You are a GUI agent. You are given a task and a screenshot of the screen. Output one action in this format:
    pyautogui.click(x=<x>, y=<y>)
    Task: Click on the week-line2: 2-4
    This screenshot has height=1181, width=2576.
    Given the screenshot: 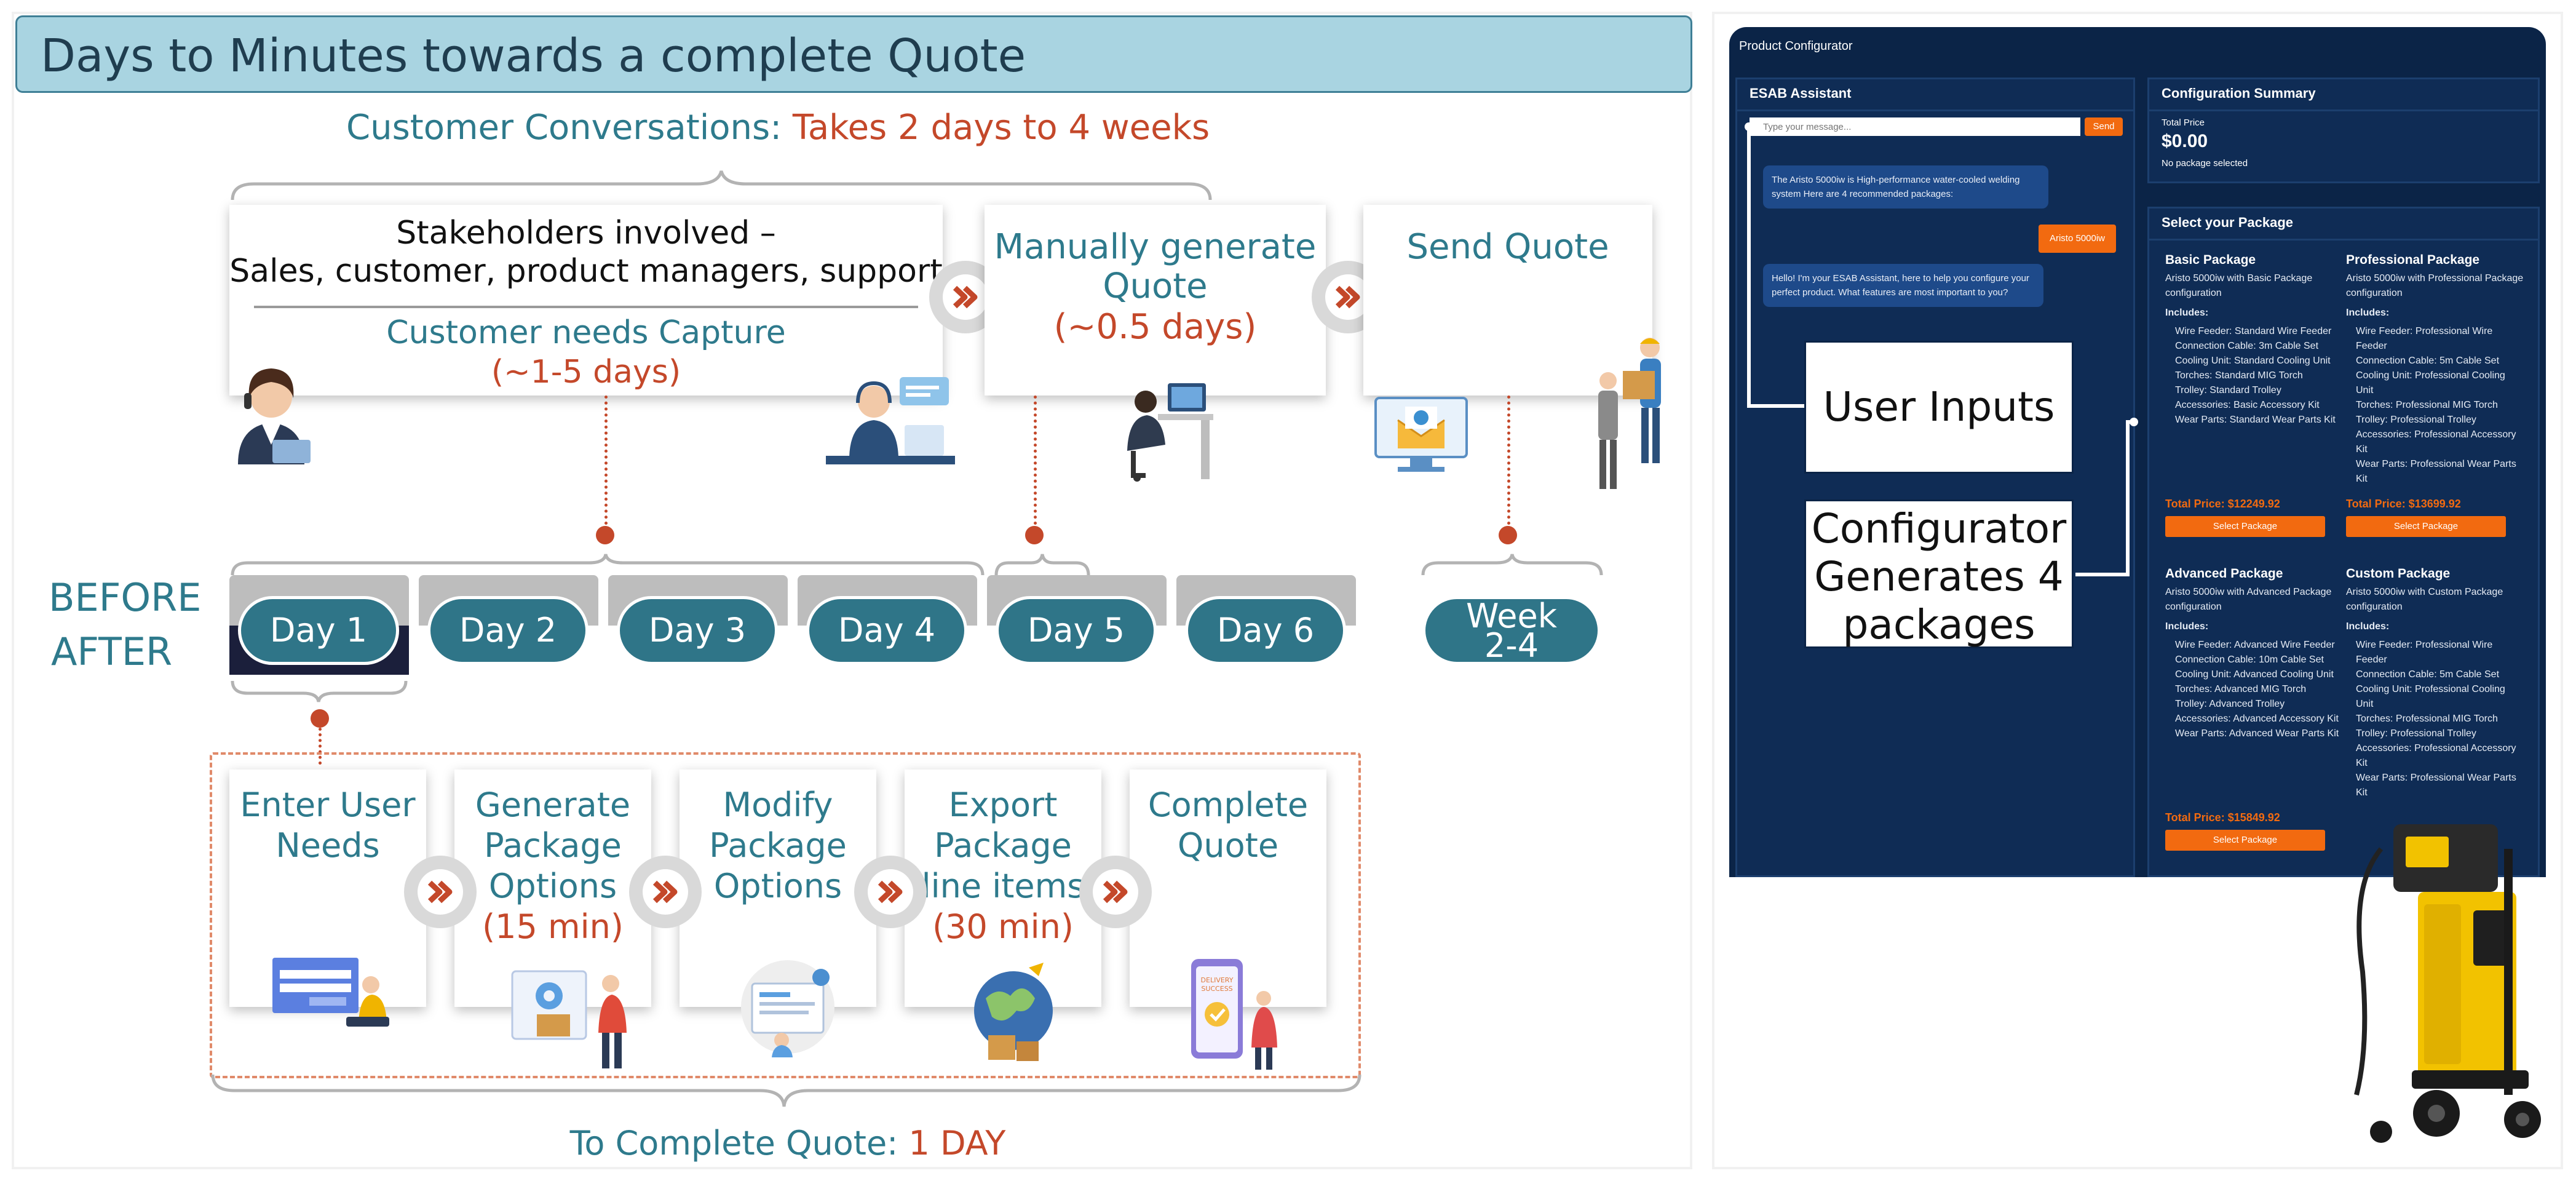 What is the action you would take?
    pyautogui.click(x=1511, y=645)
    